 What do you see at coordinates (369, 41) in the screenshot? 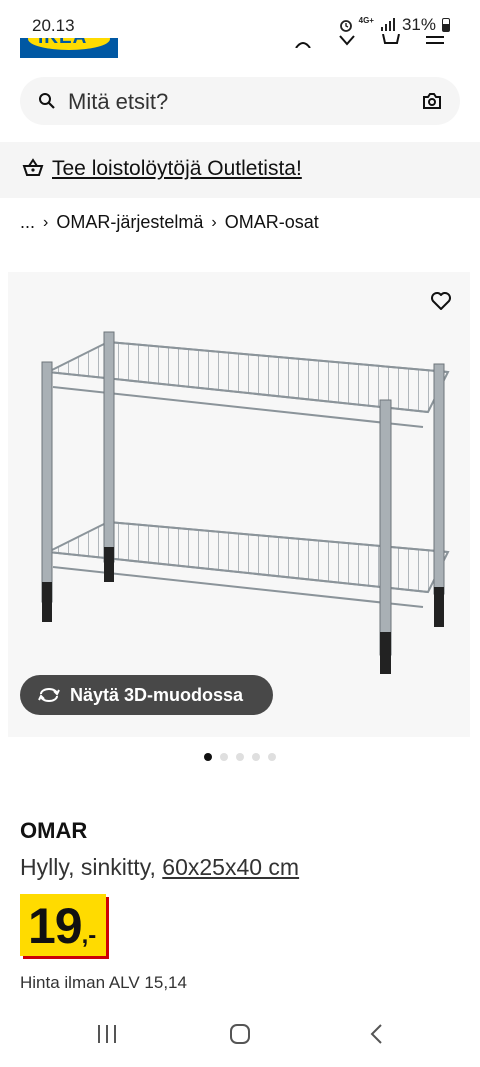
I see `header-actions` at bounding box center [369, 41].